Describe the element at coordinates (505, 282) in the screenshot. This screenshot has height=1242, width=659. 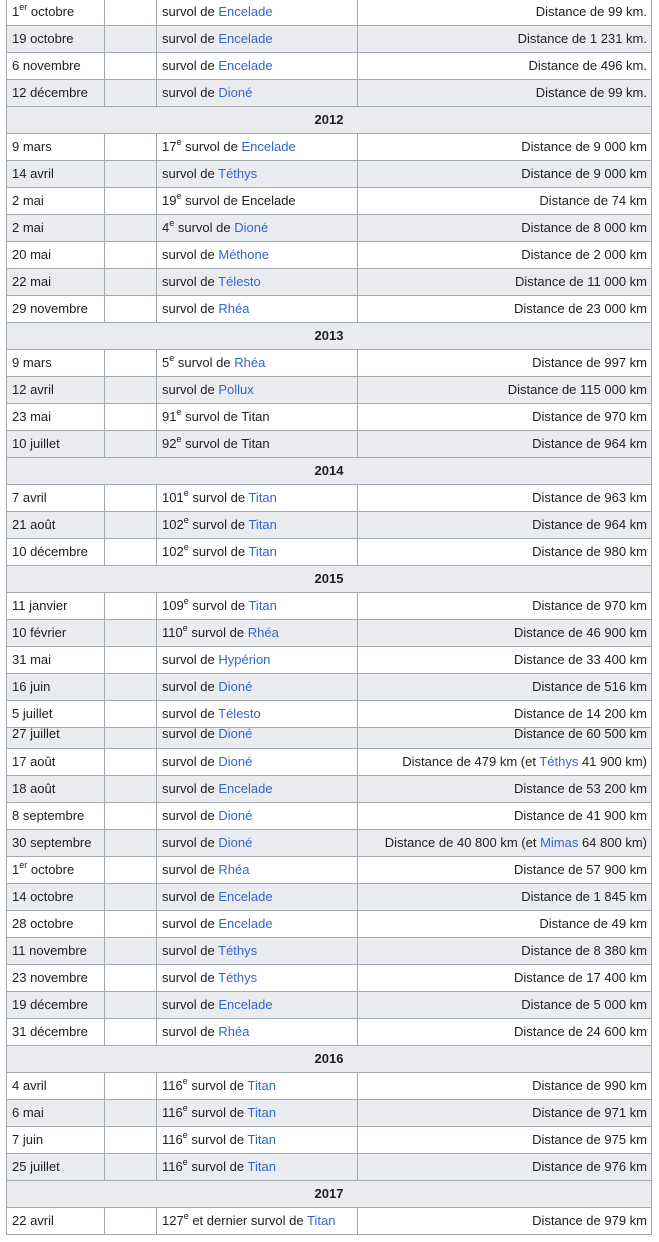
I see `distance-cell: Distance de 11 000 km` at that location.